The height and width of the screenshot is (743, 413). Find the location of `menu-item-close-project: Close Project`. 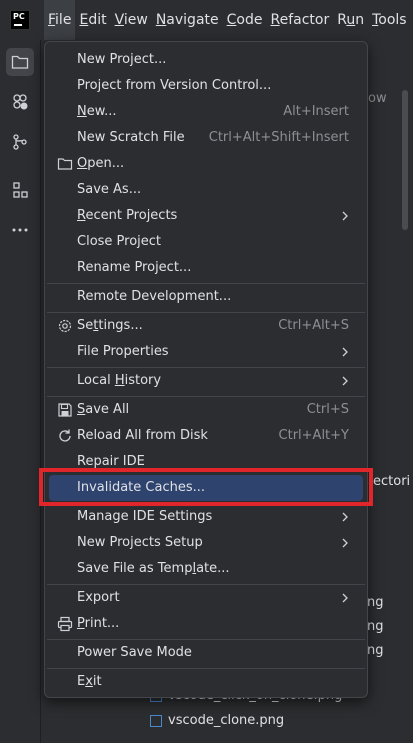

menu-item-close-project: Close Project is located at coordinates (206, 242).